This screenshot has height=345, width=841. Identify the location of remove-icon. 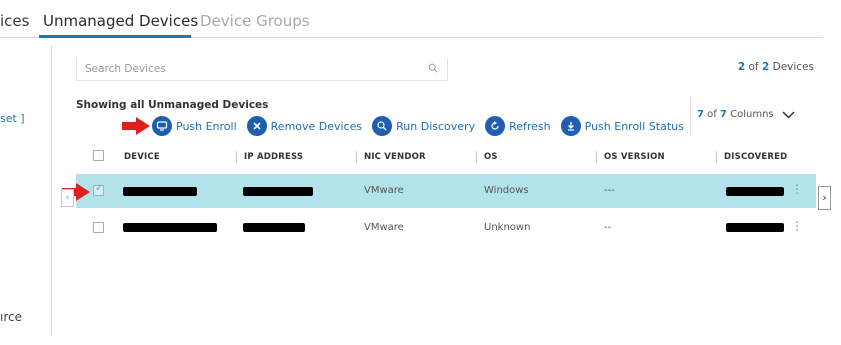
(256, 126).